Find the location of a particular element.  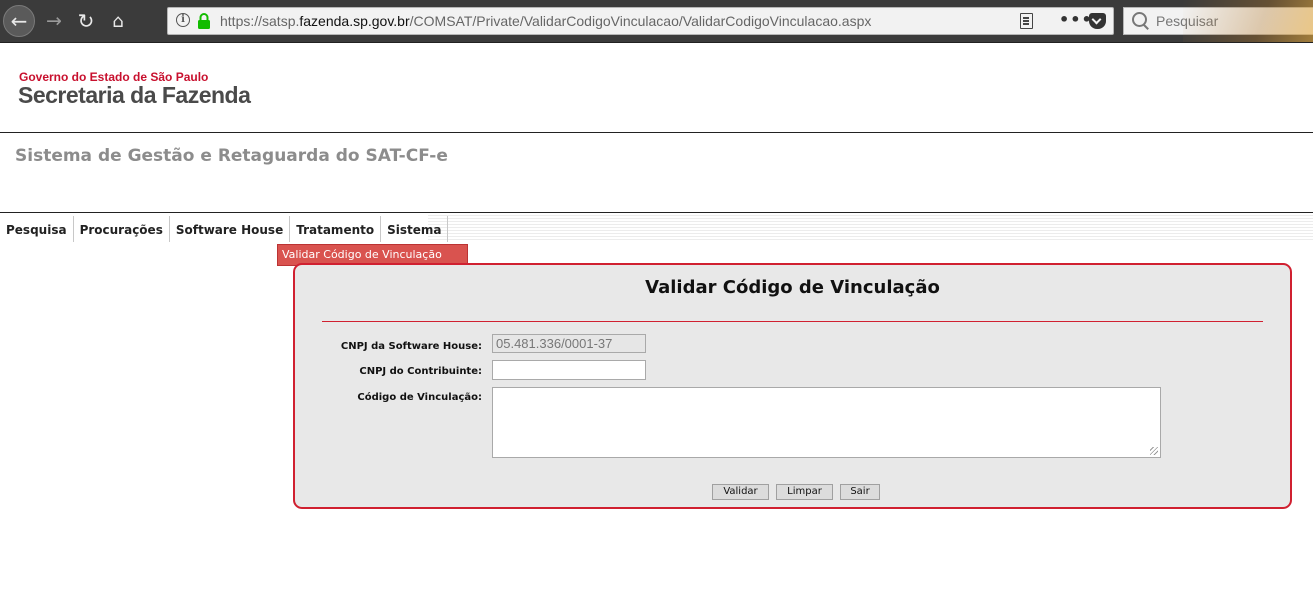

menu-item-software-house: Software House is located at coordinates (230, 229).